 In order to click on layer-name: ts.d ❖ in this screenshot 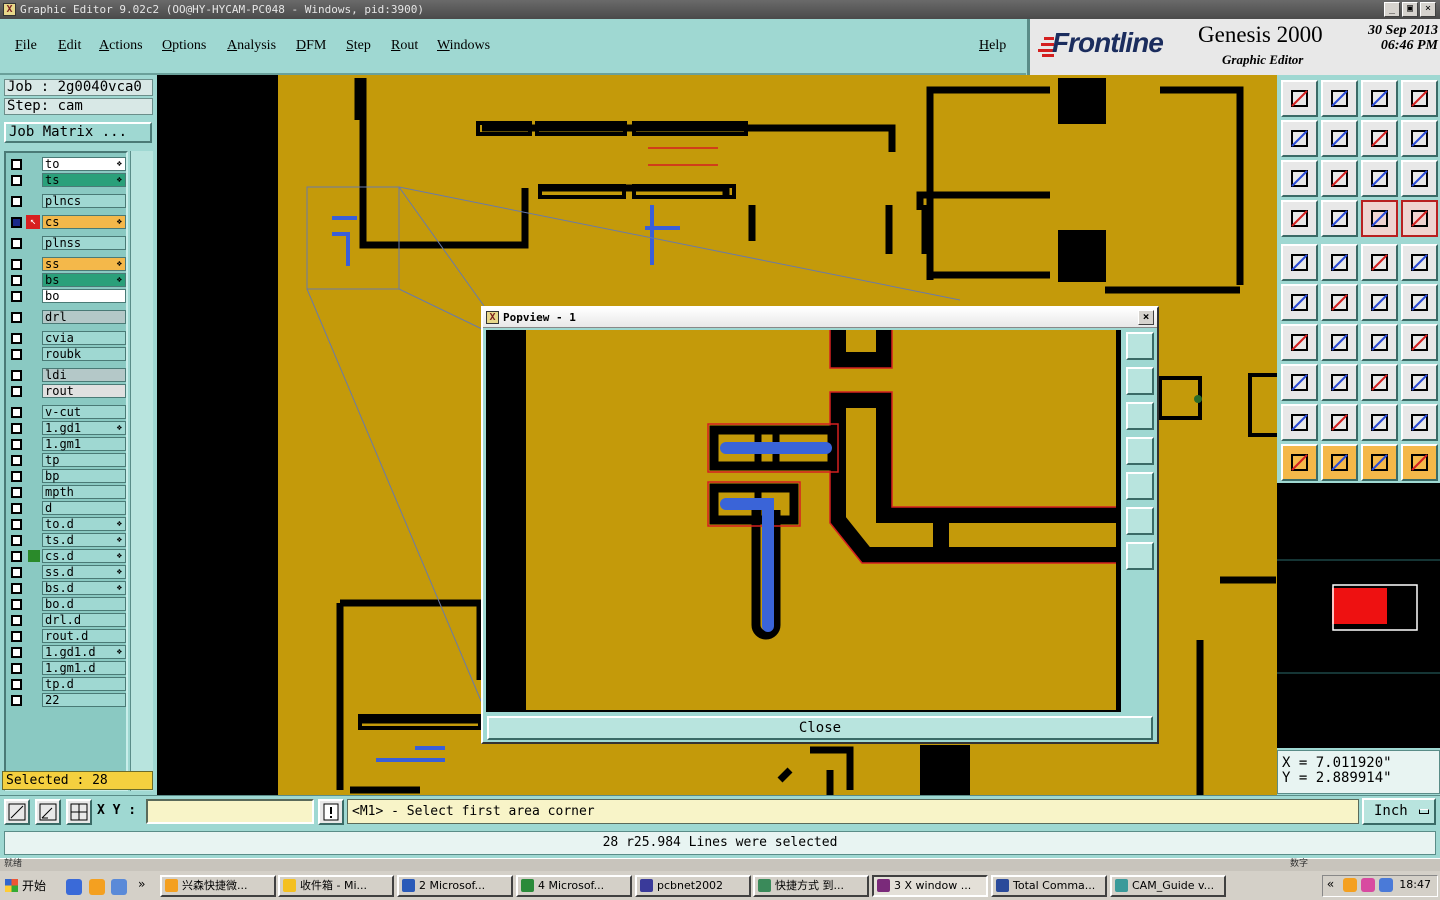, I will do `click(84, 540)`.